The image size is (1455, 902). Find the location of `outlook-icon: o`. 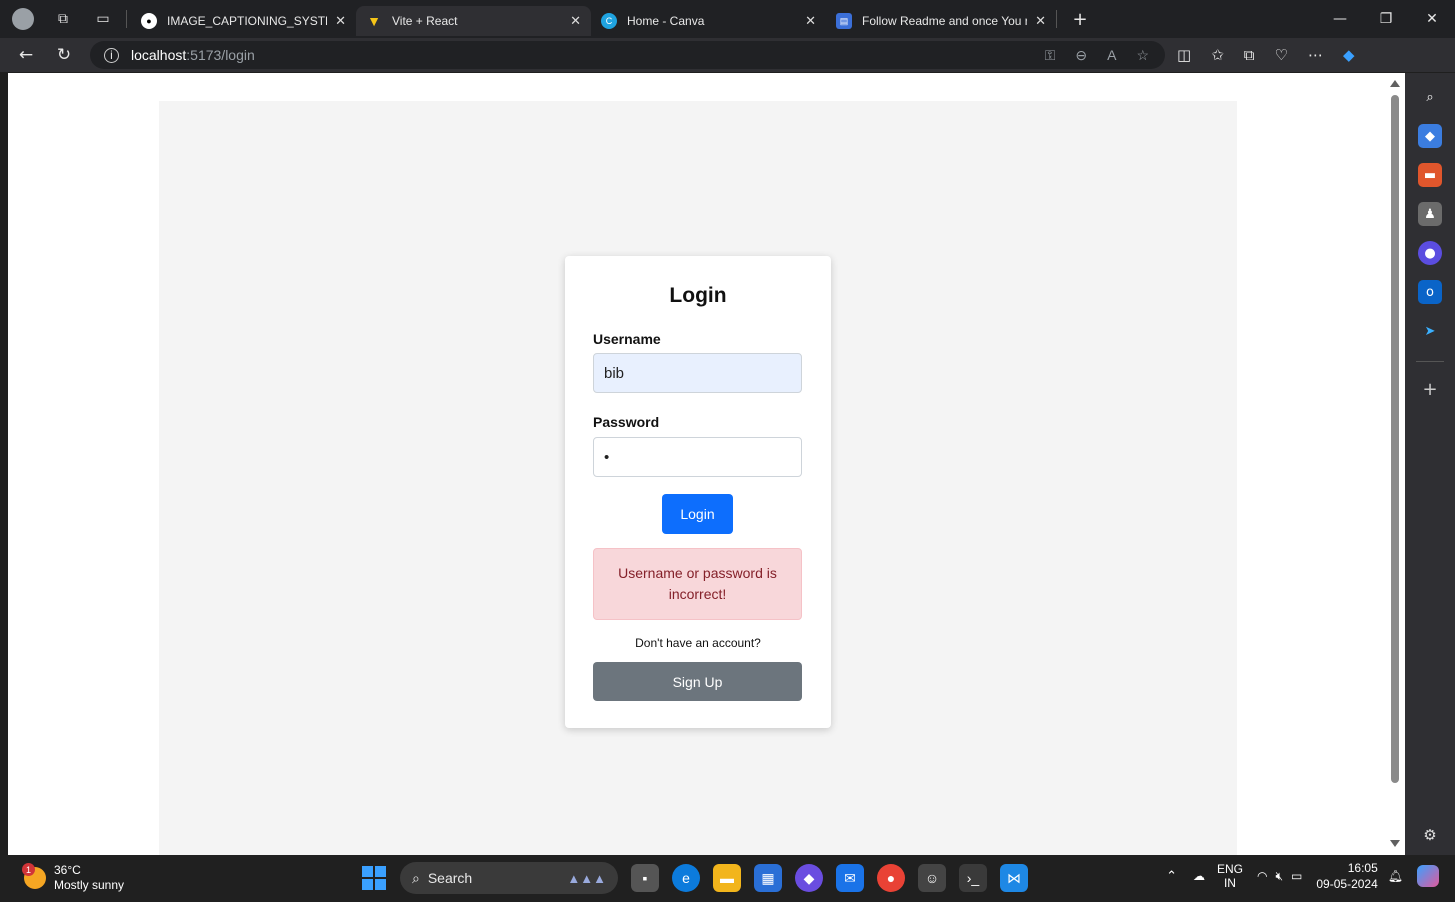

outlook-icon: o is located at coordinates (1430, 292).